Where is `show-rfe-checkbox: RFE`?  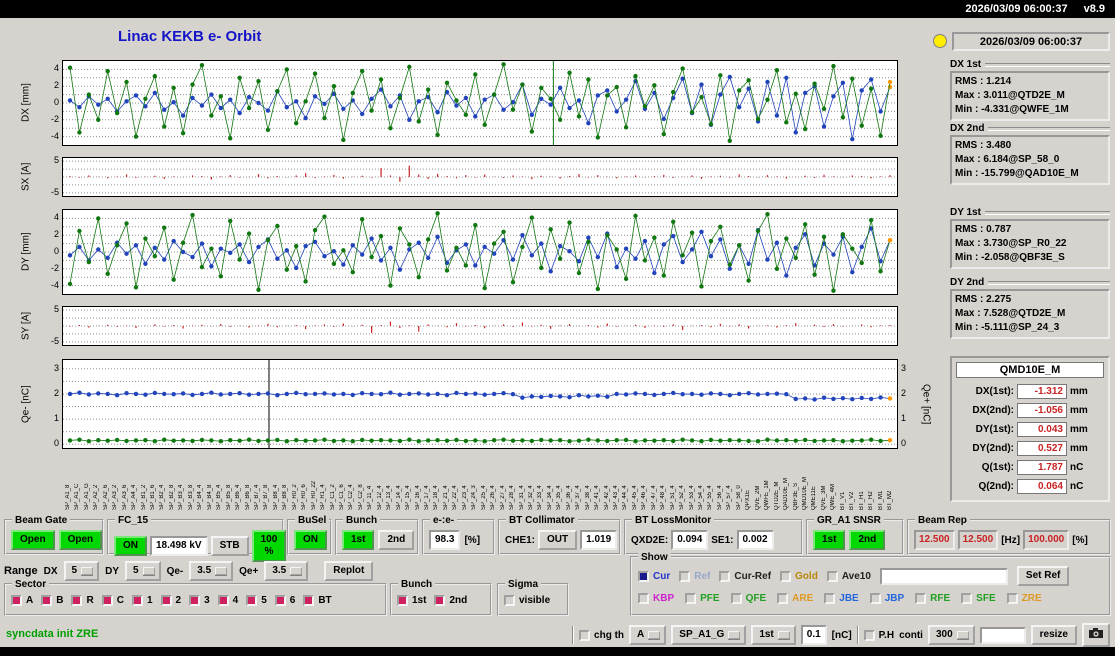
show-rfe-checkbox: RFE is located at coordinates (932, 598).